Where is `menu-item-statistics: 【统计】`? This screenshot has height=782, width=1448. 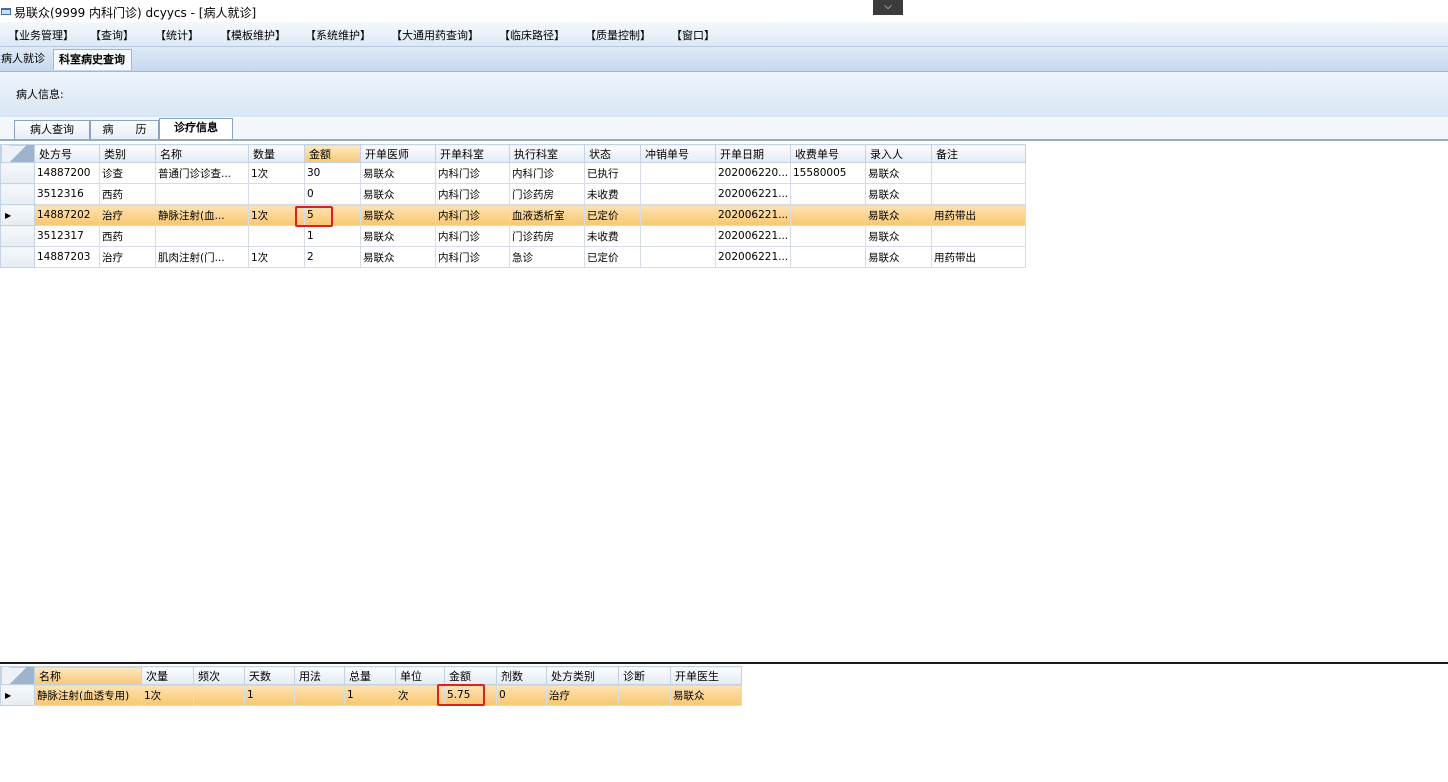 menu-item-statistics: 【统计】 is located at coordinates (177, 35).